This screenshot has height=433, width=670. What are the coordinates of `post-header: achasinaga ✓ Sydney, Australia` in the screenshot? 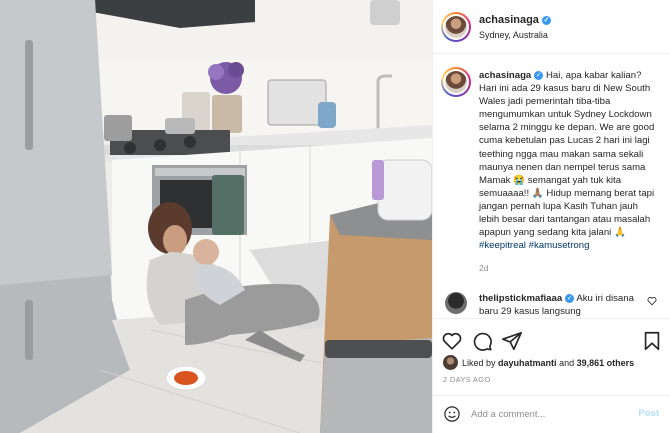 It's located at (551, 27).